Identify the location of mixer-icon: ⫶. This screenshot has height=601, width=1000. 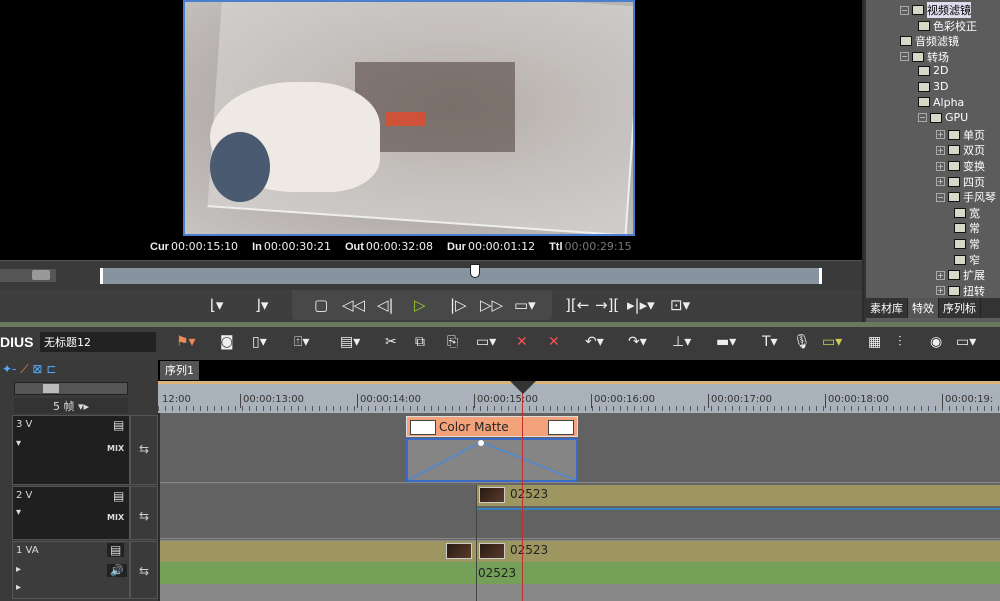
(900, 342).